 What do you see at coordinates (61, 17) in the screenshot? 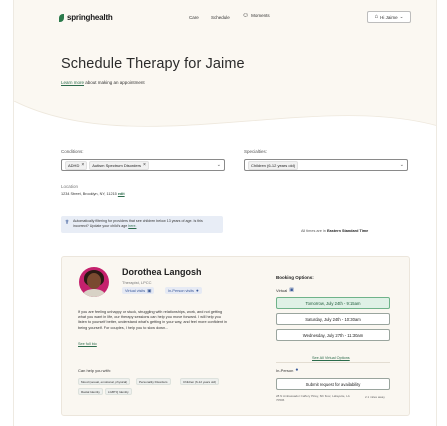
I see `leaf-icon` at bounding box center [61, 17].